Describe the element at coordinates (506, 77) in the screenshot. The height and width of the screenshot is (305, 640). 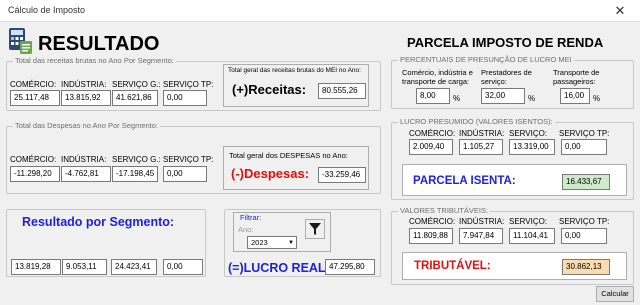
I see `percent-servico-label: Prestadores de serviço:` at that location.